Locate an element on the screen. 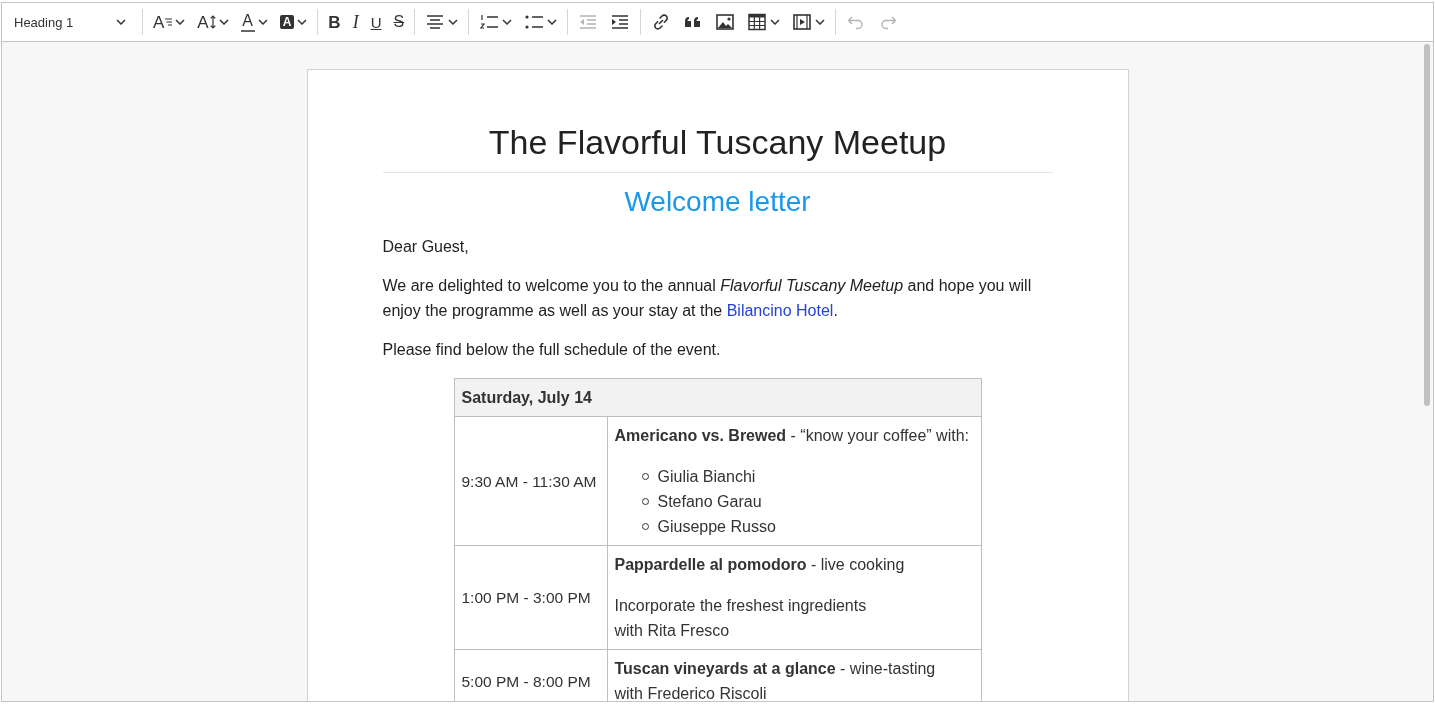 Image resolution: width=1435 pixels, height=708 pixels. list-item: Stefano Garau is located at coordinates (709, 502).